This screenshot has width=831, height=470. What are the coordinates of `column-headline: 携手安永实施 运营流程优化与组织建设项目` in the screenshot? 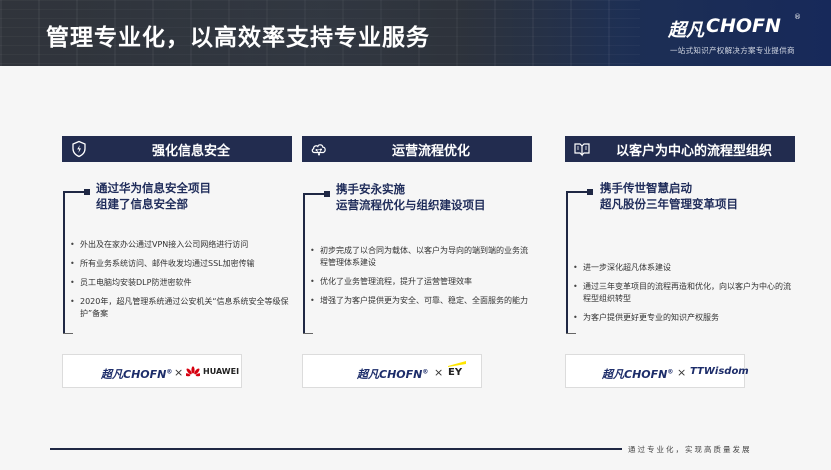 It's located at (411, 197).